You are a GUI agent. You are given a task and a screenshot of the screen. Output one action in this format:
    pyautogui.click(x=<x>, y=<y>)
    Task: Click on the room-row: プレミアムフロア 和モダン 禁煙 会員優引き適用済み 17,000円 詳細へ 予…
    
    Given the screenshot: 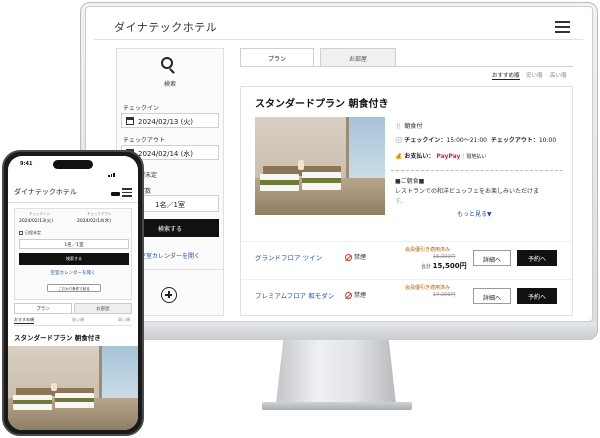 What is the action you would take?
    pyautogui.click(x=406, y=296)
    